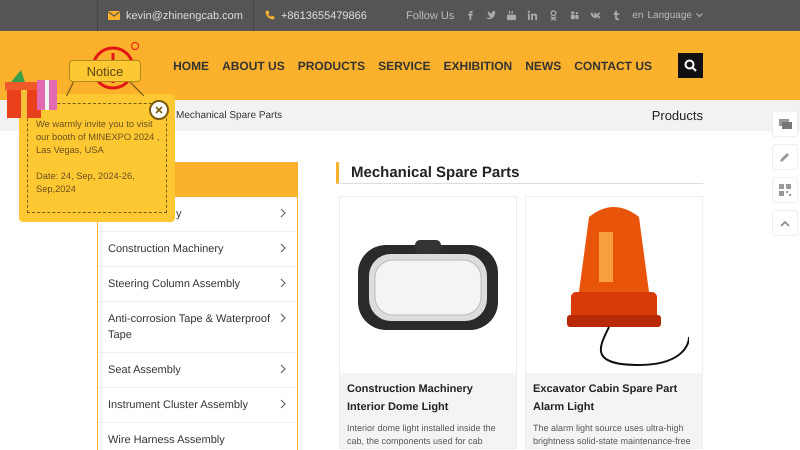 The height and width of the screenshot is (450, 800). I want to click on sidebar-item: Anti-corrosion Tape & Waterproof Tape, so click(197, 327).